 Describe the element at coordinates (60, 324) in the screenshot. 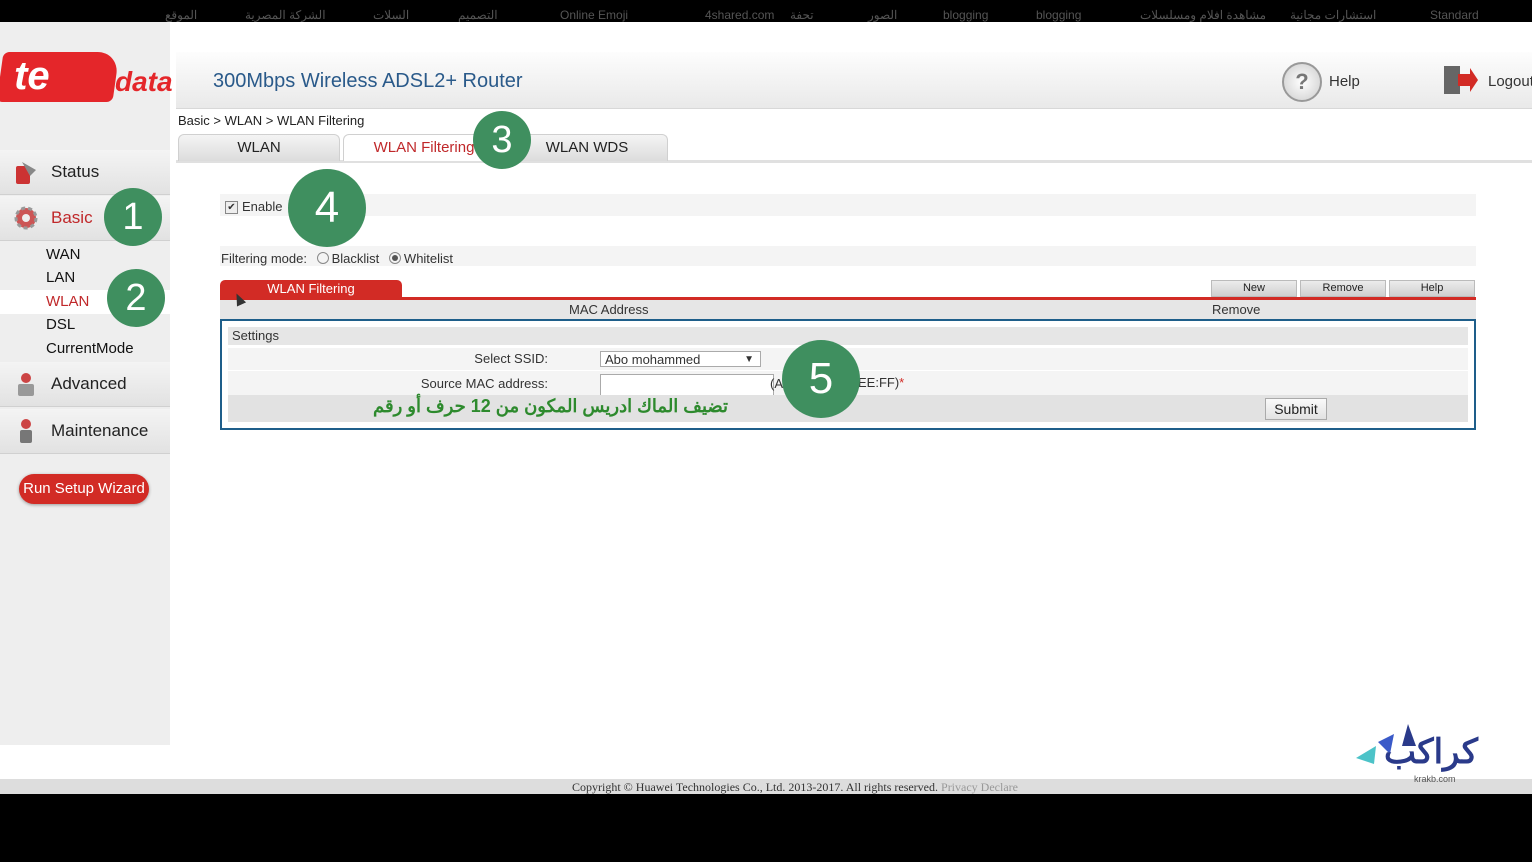

I see `sidebar-sub-dsl: DSL` at that location.